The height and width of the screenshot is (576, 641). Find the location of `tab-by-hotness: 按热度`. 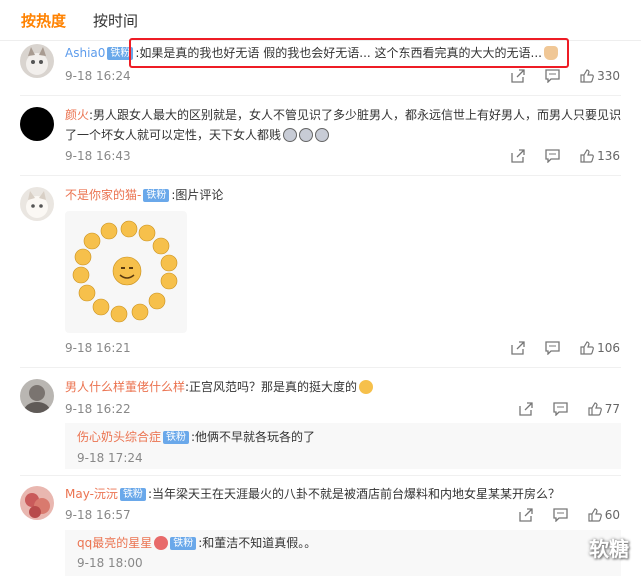

tab-by-hotness: 按热度 is located at coordinates (43, 20).